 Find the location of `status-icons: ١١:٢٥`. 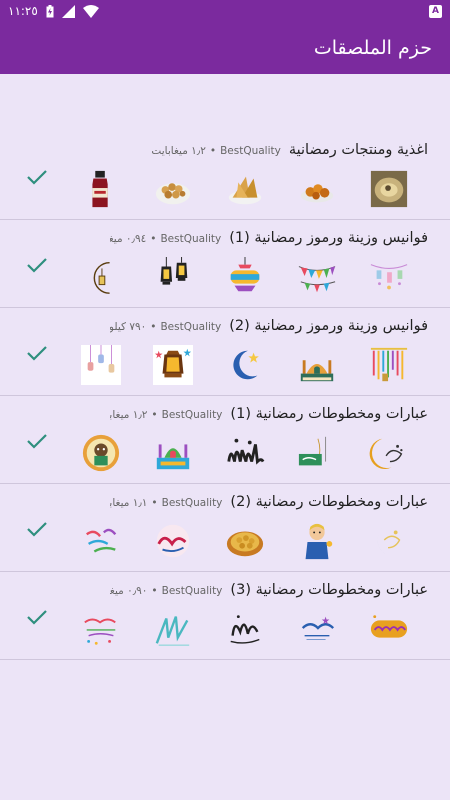

status-icons: ١١:٢٥ is located at coordinates (53, 11).